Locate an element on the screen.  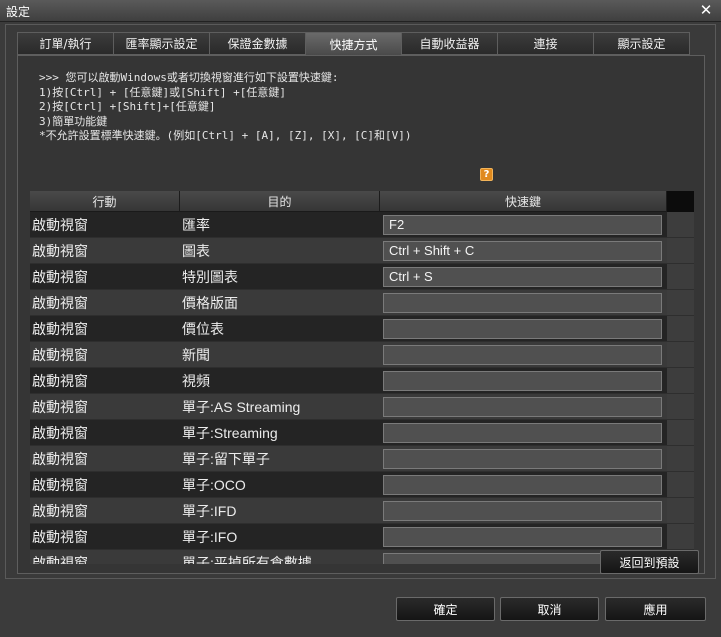
column-header-target: 目的 is located at coordinates (280, 201).